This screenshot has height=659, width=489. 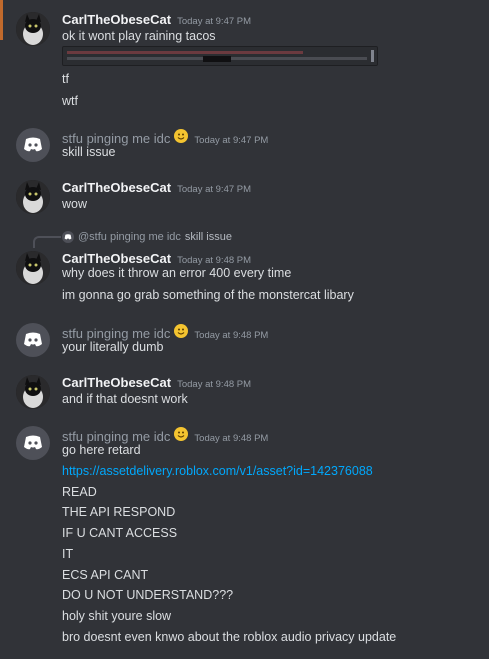 What do you see at coordinates (208, 237) in the screenshot?
I see `reply-text: skill issue` at bounding box center [208, 237].